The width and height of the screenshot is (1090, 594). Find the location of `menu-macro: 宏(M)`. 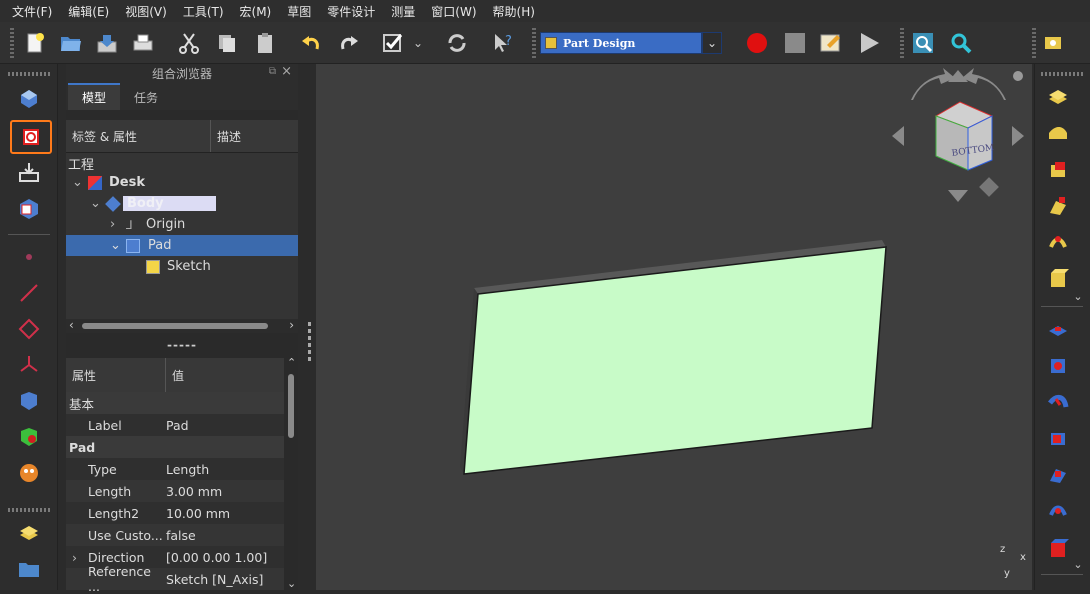

menu-macro: 宏(M) is located at coordinates (256, 11).